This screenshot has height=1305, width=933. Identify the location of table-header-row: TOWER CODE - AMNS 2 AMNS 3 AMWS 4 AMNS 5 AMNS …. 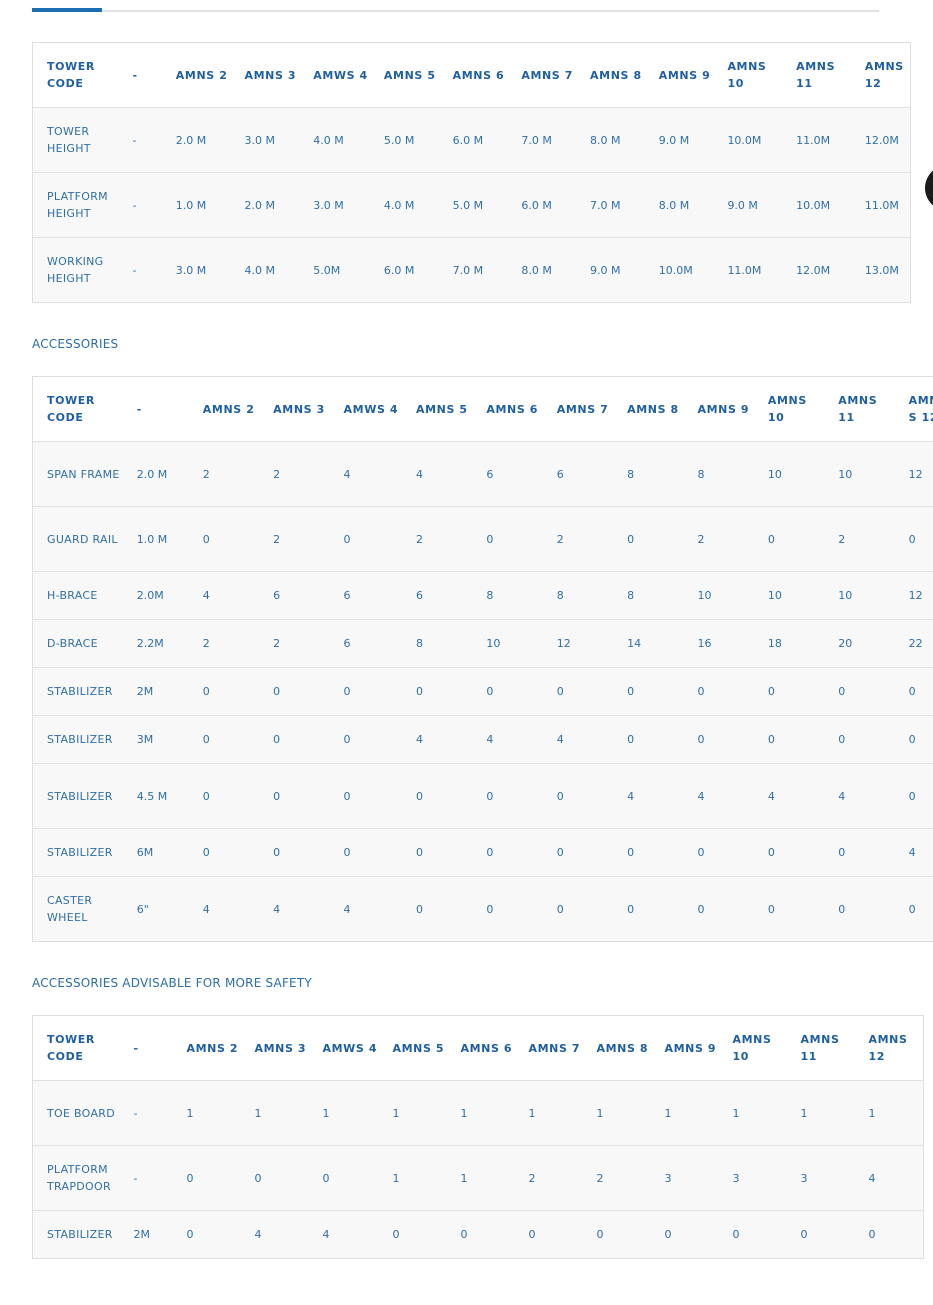
(471, 75).